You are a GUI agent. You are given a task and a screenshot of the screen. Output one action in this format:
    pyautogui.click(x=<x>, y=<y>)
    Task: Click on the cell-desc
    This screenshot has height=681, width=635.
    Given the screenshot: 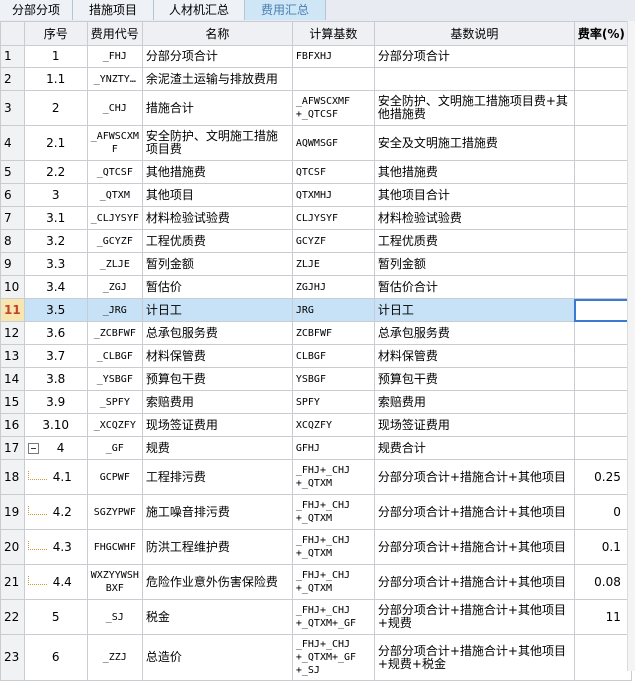 What is the action you would take?
    pyautogui.click(x=474, y=79)
    